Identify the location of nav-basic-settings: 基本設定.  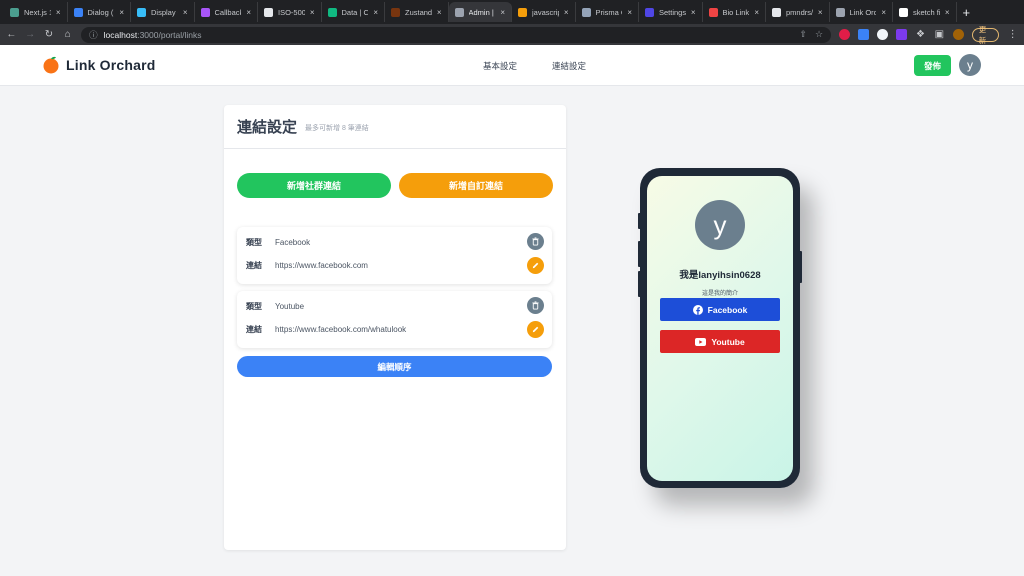
(500, 66).